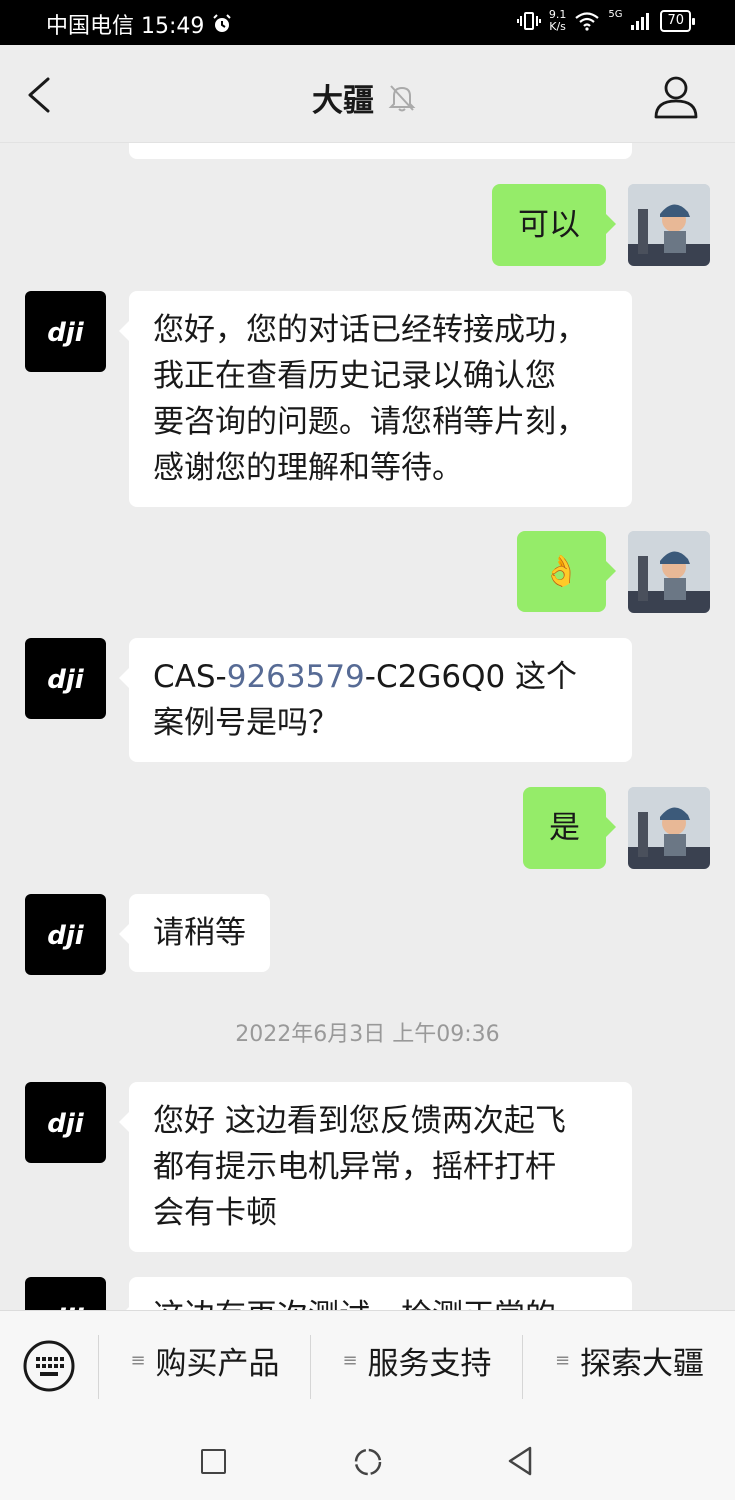 Image resolution: width=735 pixels, height=1500 pixels. What do you see at coordinates (520, 1461) in the screenshot?
I see `back-button` at bounding box center [520, 1461].